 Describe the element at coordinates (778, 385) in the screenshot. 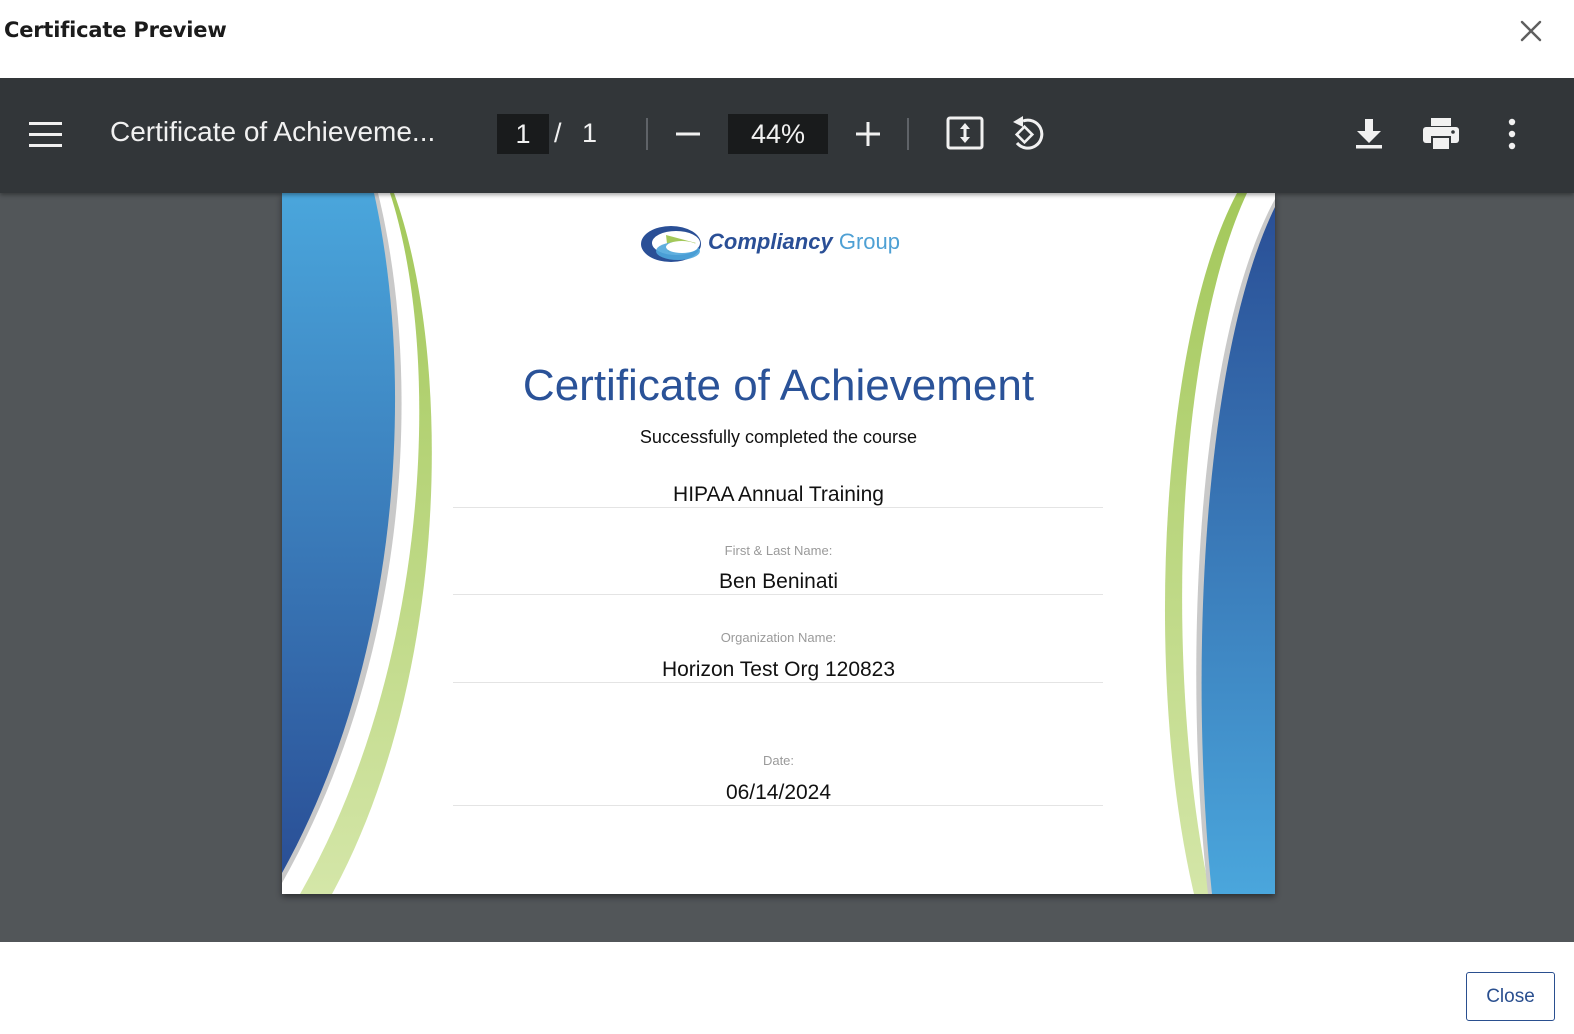

I see `certificate-title: Certificate of Achievement` at that location.